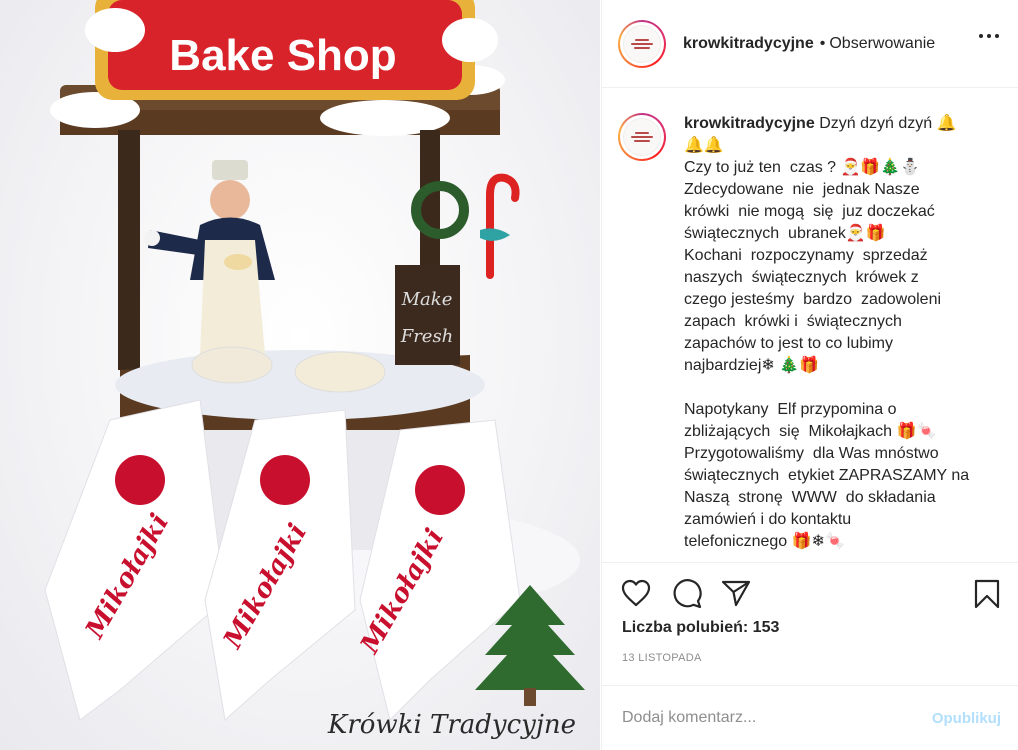  What do you see at coordinates (748, 44) in the screenshot?
I see `username-link: krowkitradycyjne` at bounding box center [748, 44].